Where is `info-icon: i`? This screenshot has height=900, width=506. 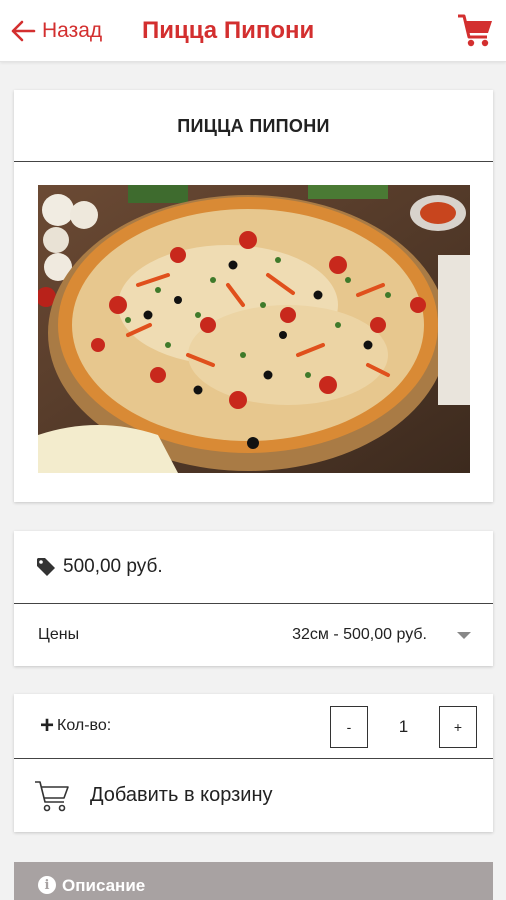 info-icon: i is located at coordinates (47, 885).